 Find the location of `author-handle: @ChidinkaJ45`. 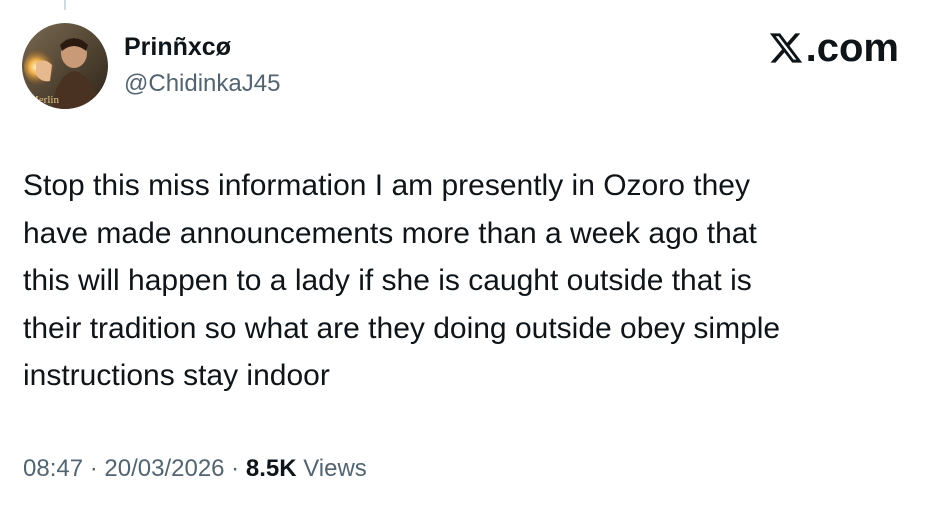

author-handle: @ChidinkaJ45 is located at coordinates (202, 84).